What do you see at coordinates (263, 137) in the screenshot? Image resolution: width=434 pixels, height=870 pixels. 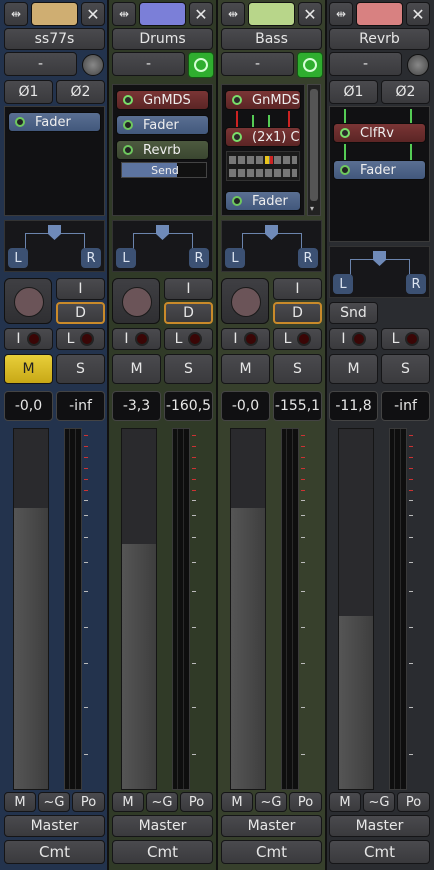 I see `plugin-2x1-cr: (2x1) Cr` at bounding box center [263, 137].